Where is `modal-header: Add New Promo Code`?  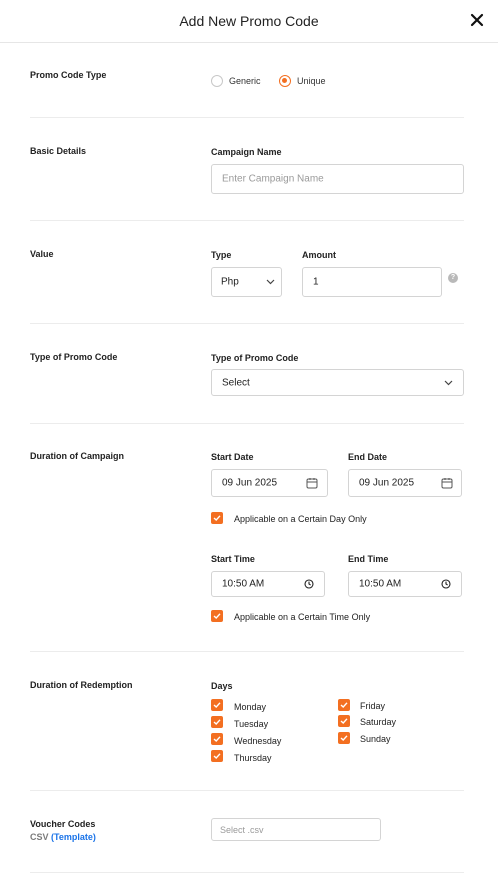 modal-header: Add New Promo Code is located at coordinates (249, 21).